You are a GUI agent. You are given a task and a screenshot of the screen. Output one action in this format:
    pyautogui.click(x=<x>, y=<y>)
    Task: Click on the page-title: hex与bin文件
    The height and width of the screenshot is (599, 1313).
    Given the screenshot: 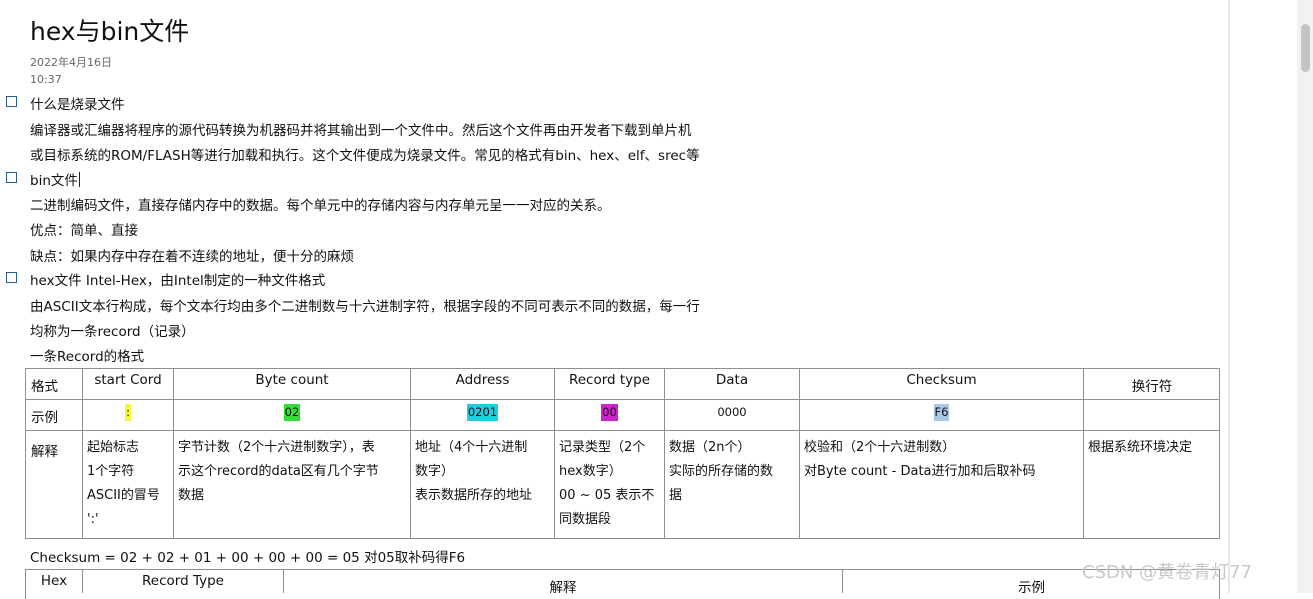 What is the action you would take?
    pyautogui.click(x=110, y=31)
    